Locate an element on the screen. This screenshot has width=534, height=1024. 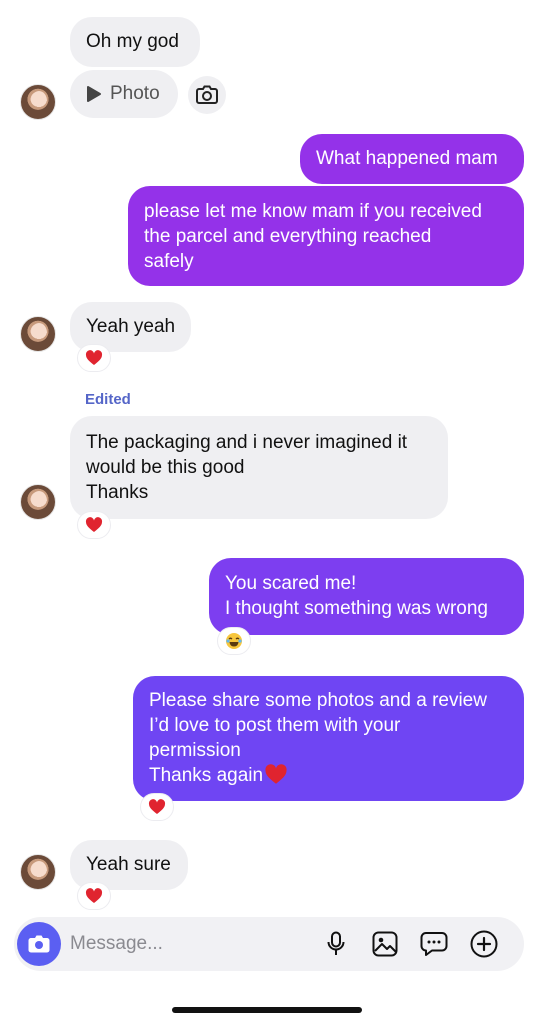
message-text-line: I’d love to post them with your is located at coordinates (275, 725).